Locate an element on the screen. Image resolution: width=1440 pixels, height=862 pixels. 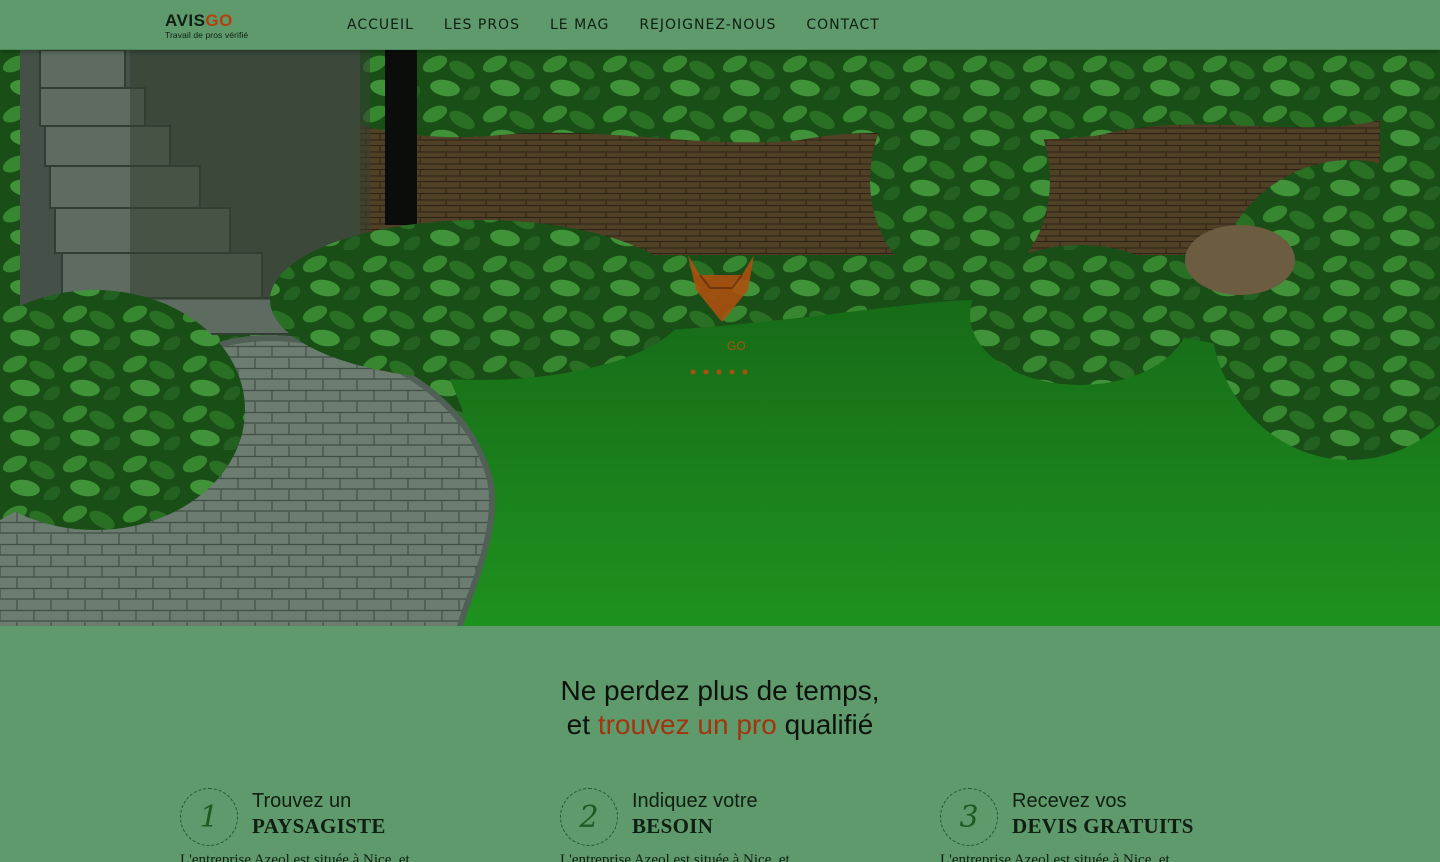
nav-le-mag: LE MAG is located at coordinates (579, 25).